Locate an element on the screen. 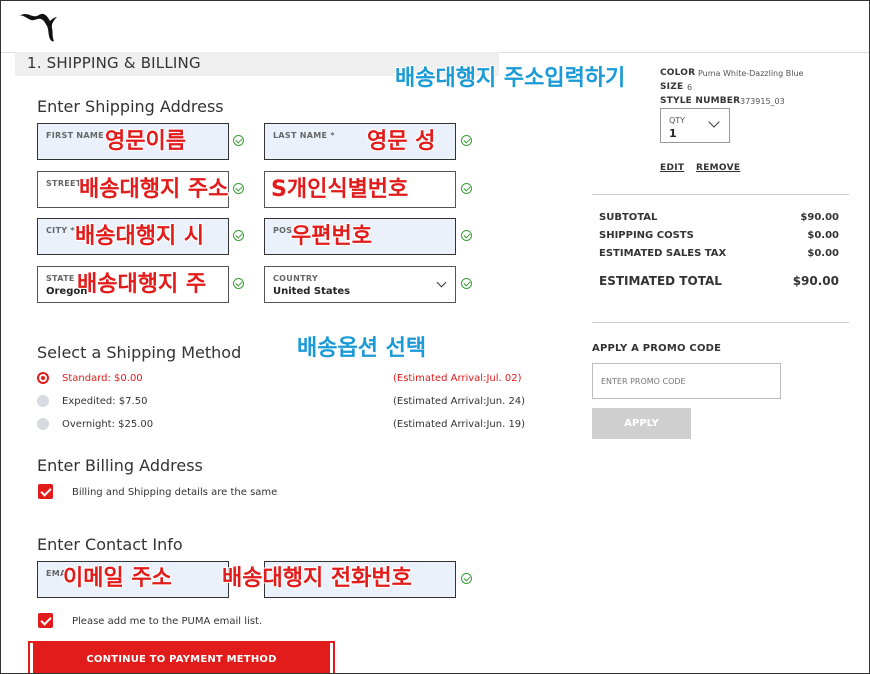 The height and width of the screenshot is (674, 870). estimated-total-value: $90.00 is located at coordinates (815, 281).